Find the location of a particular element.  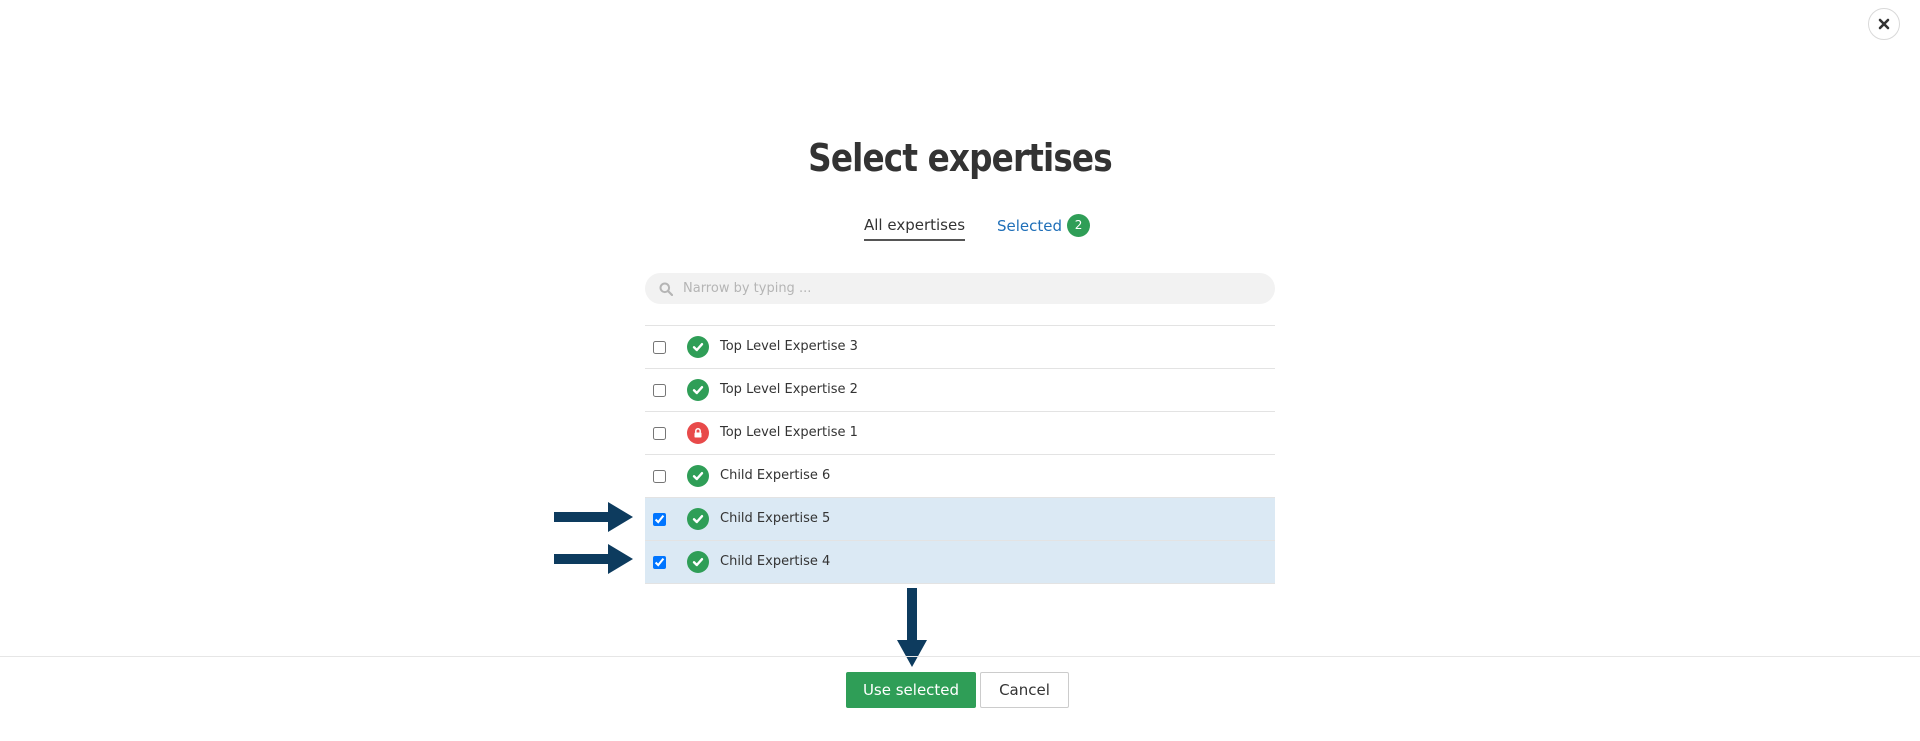

list-item: Child Expertise 4 is located at coordinates (960, 562).